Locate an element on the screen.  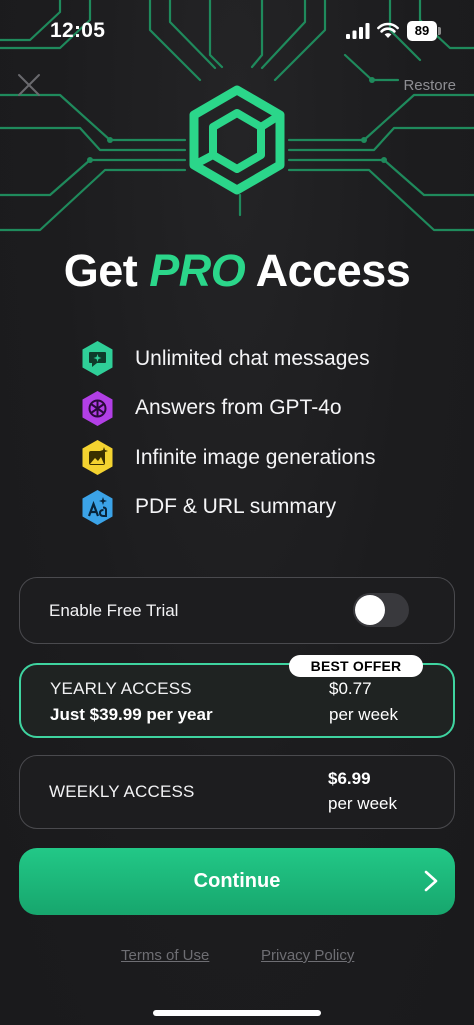
battery-level: 89 is located at coordinates (422, 31).